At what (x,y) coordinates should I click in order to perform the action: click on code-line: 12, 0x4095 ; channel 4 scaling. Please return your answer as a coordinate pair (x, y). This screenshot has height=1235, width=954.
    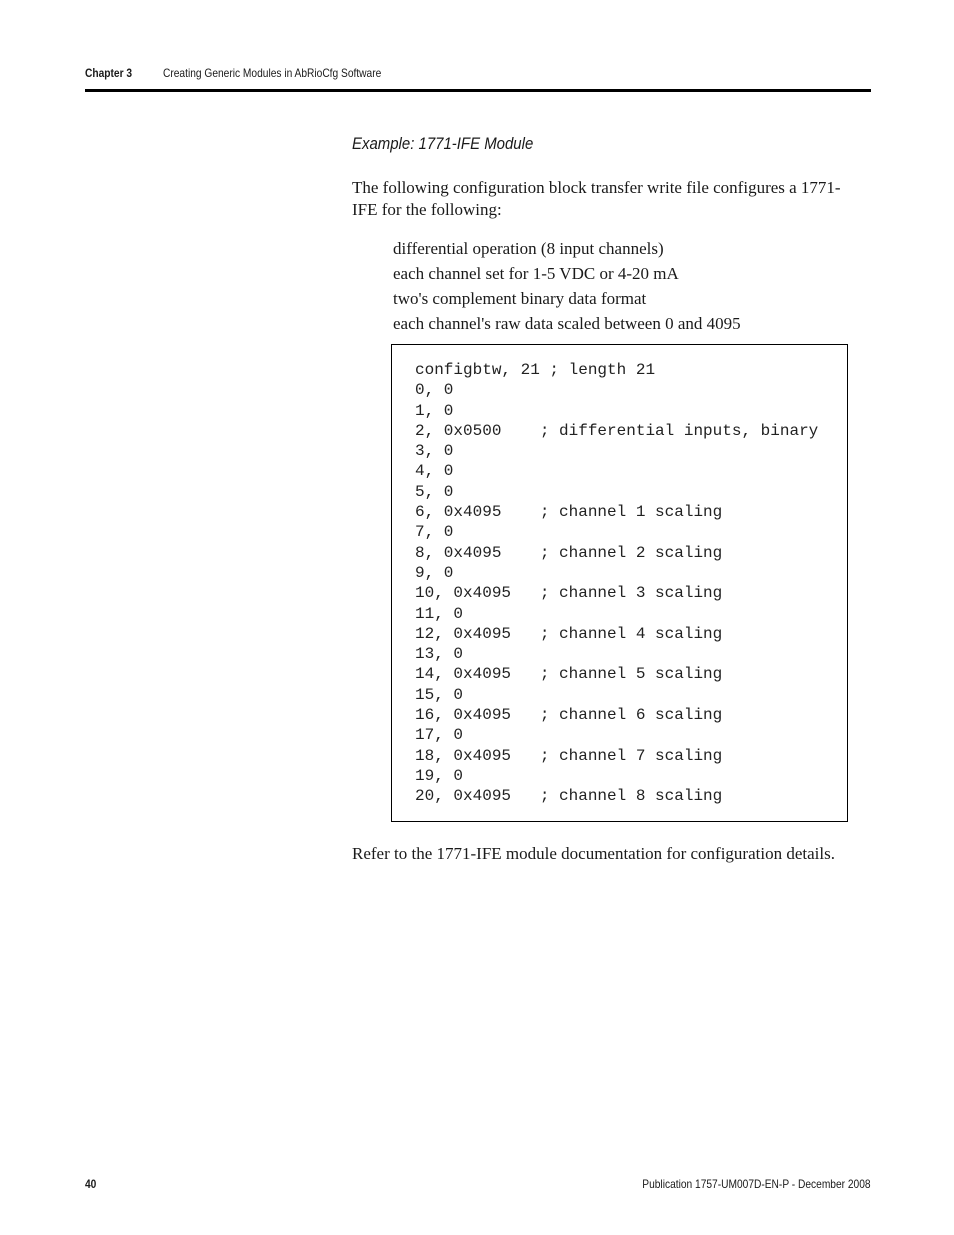
    Looking at the image, I should click on (569, 633).